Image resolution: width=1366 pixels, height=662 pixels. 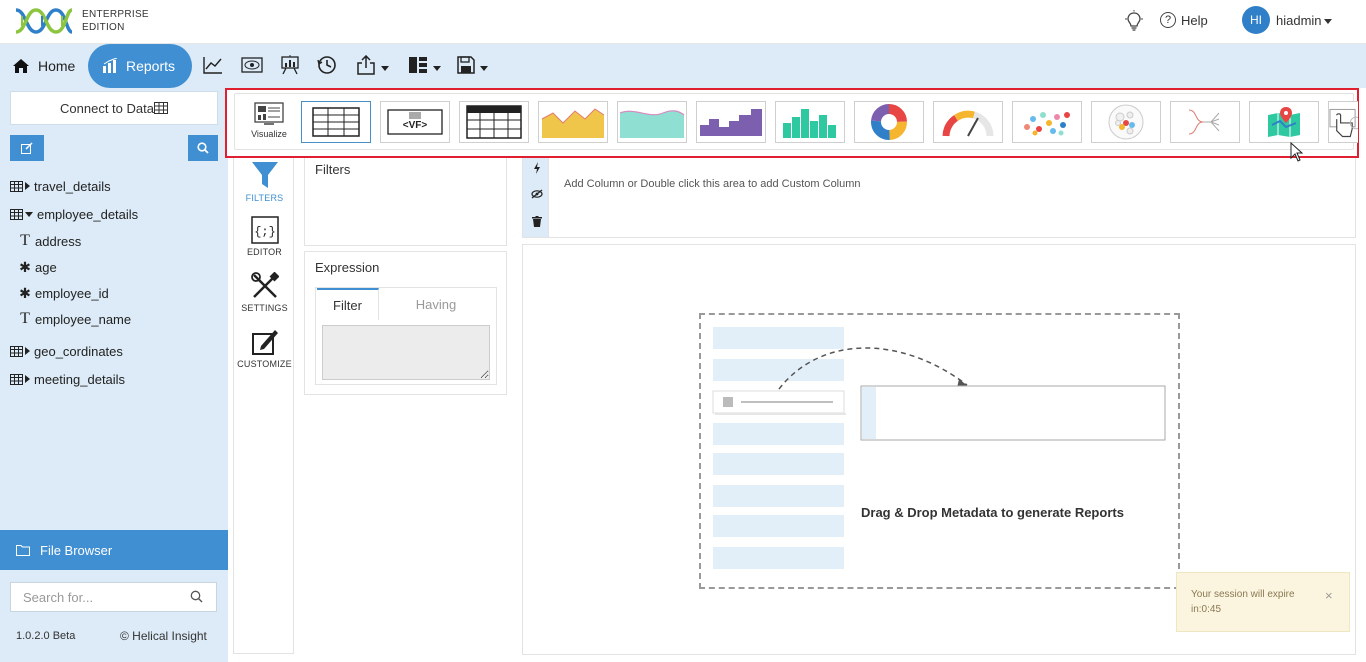 What do you see at coordinates (472, 65) in the screenshot?
I see `save-menu-button` at bounding box center [472, 65].